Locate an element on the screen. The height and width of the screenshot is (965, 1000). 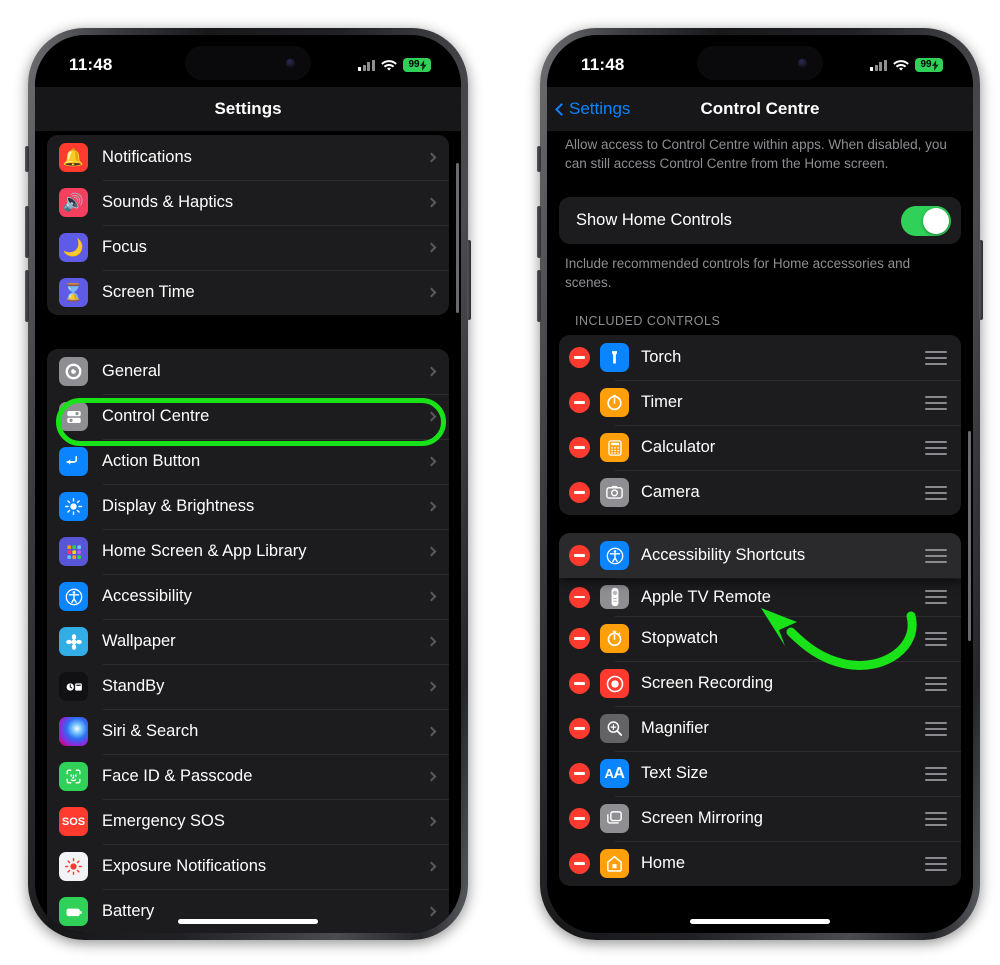
sliders-icon is located at coordinates (73, 416).